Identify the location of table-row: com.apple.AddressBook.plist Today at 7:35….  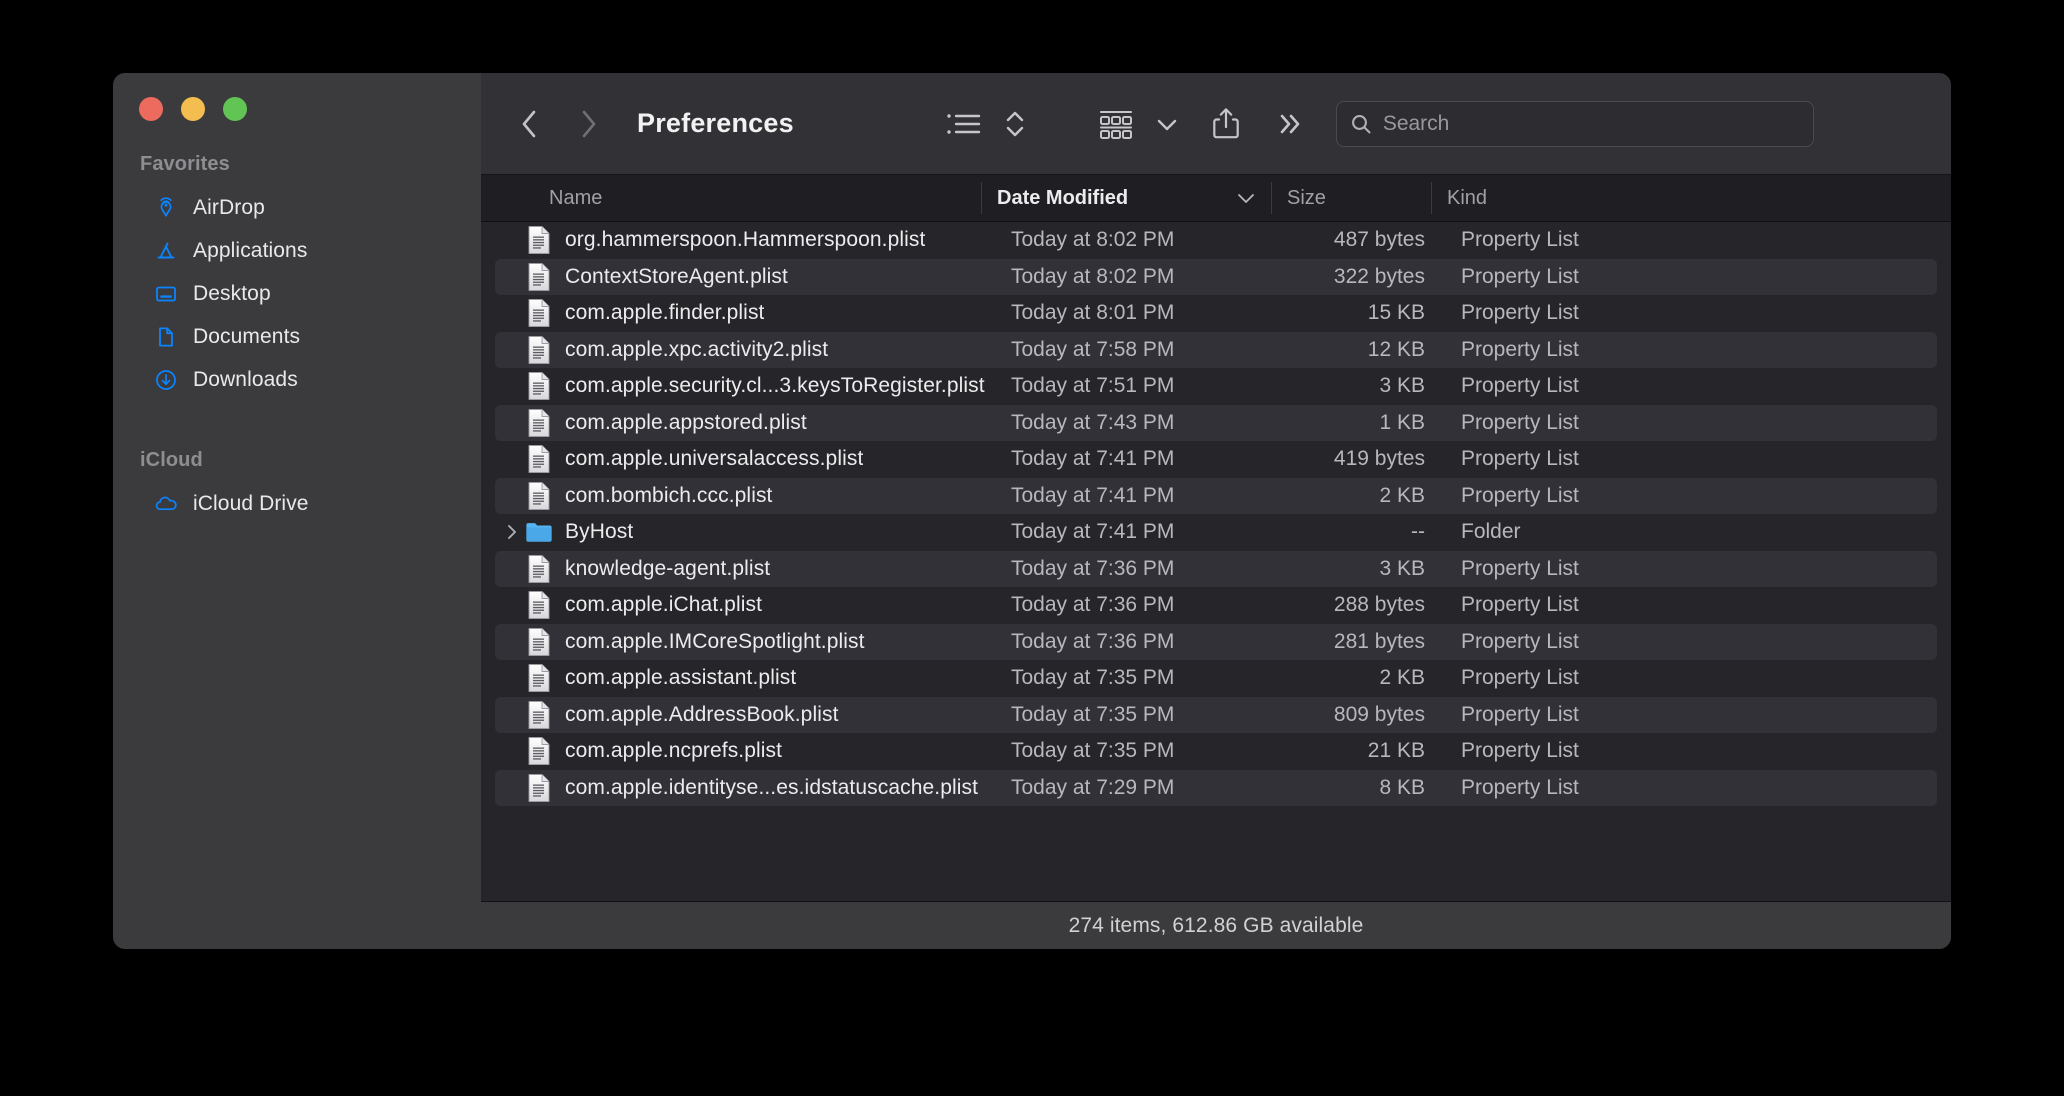
(1216, 714).